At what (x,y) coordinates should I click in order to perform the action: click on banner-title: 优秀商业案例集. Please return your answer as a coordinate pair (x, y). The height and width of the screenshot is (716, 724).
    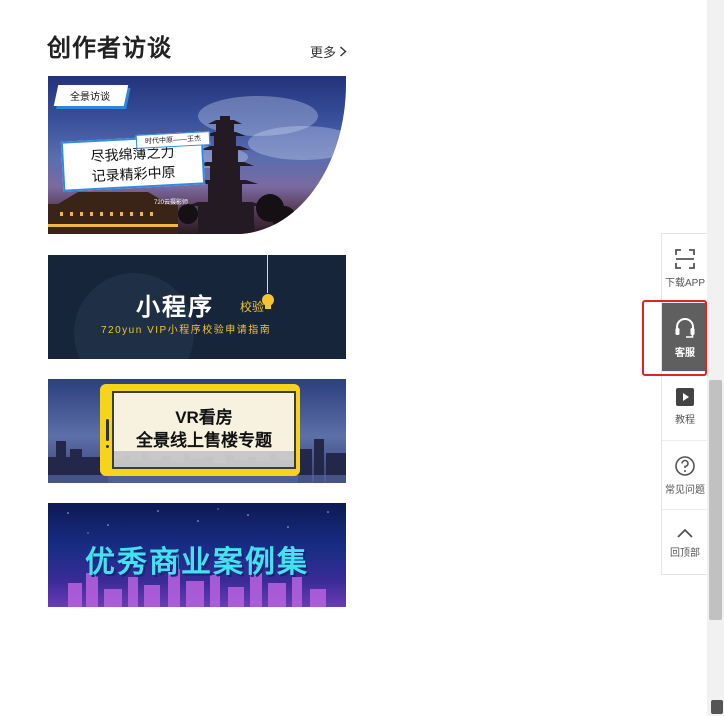
    Looking at the image, I should click on (197, 562).